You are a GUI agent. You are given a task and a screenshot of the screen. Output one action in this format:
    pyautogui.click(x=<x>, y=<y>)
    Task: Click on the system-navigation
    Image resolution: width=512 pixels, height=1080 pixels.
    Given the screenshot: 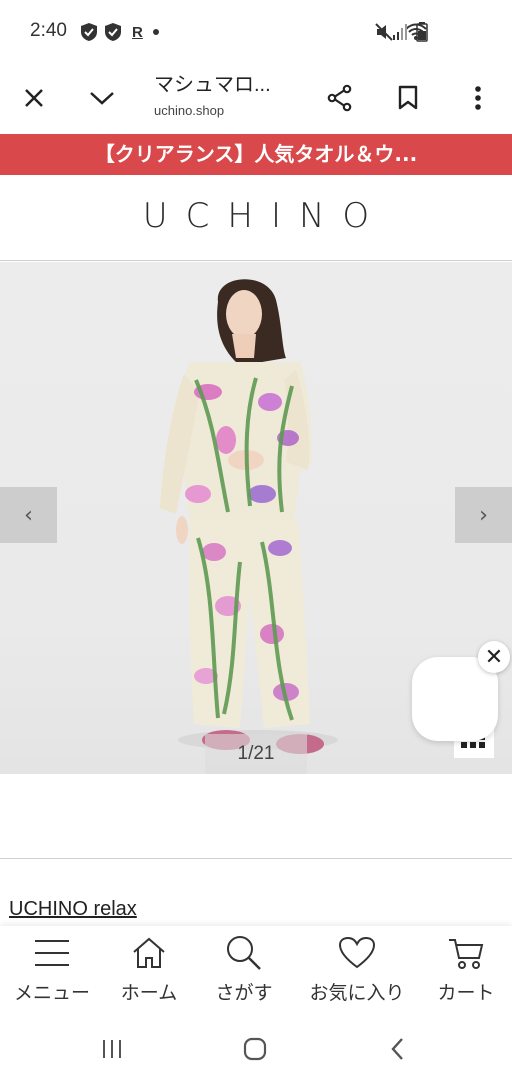 What is the action you would take?
    pyautogui.click(x=256, y=1048)
    